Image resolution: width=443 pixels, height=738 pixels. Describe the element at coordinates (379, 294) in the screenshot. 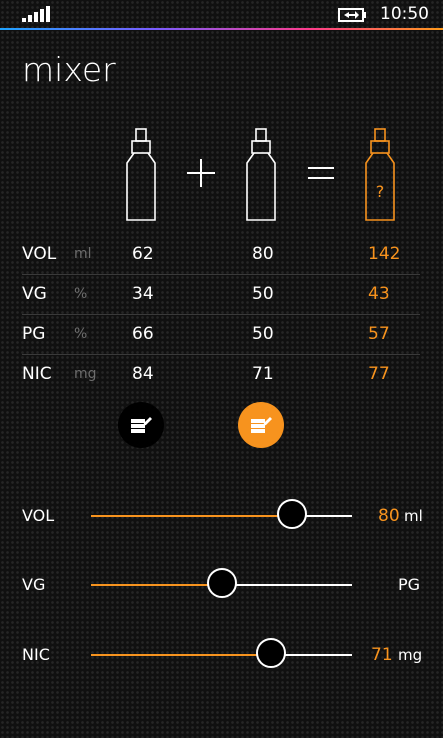

I see `result-value: 43` at that location.